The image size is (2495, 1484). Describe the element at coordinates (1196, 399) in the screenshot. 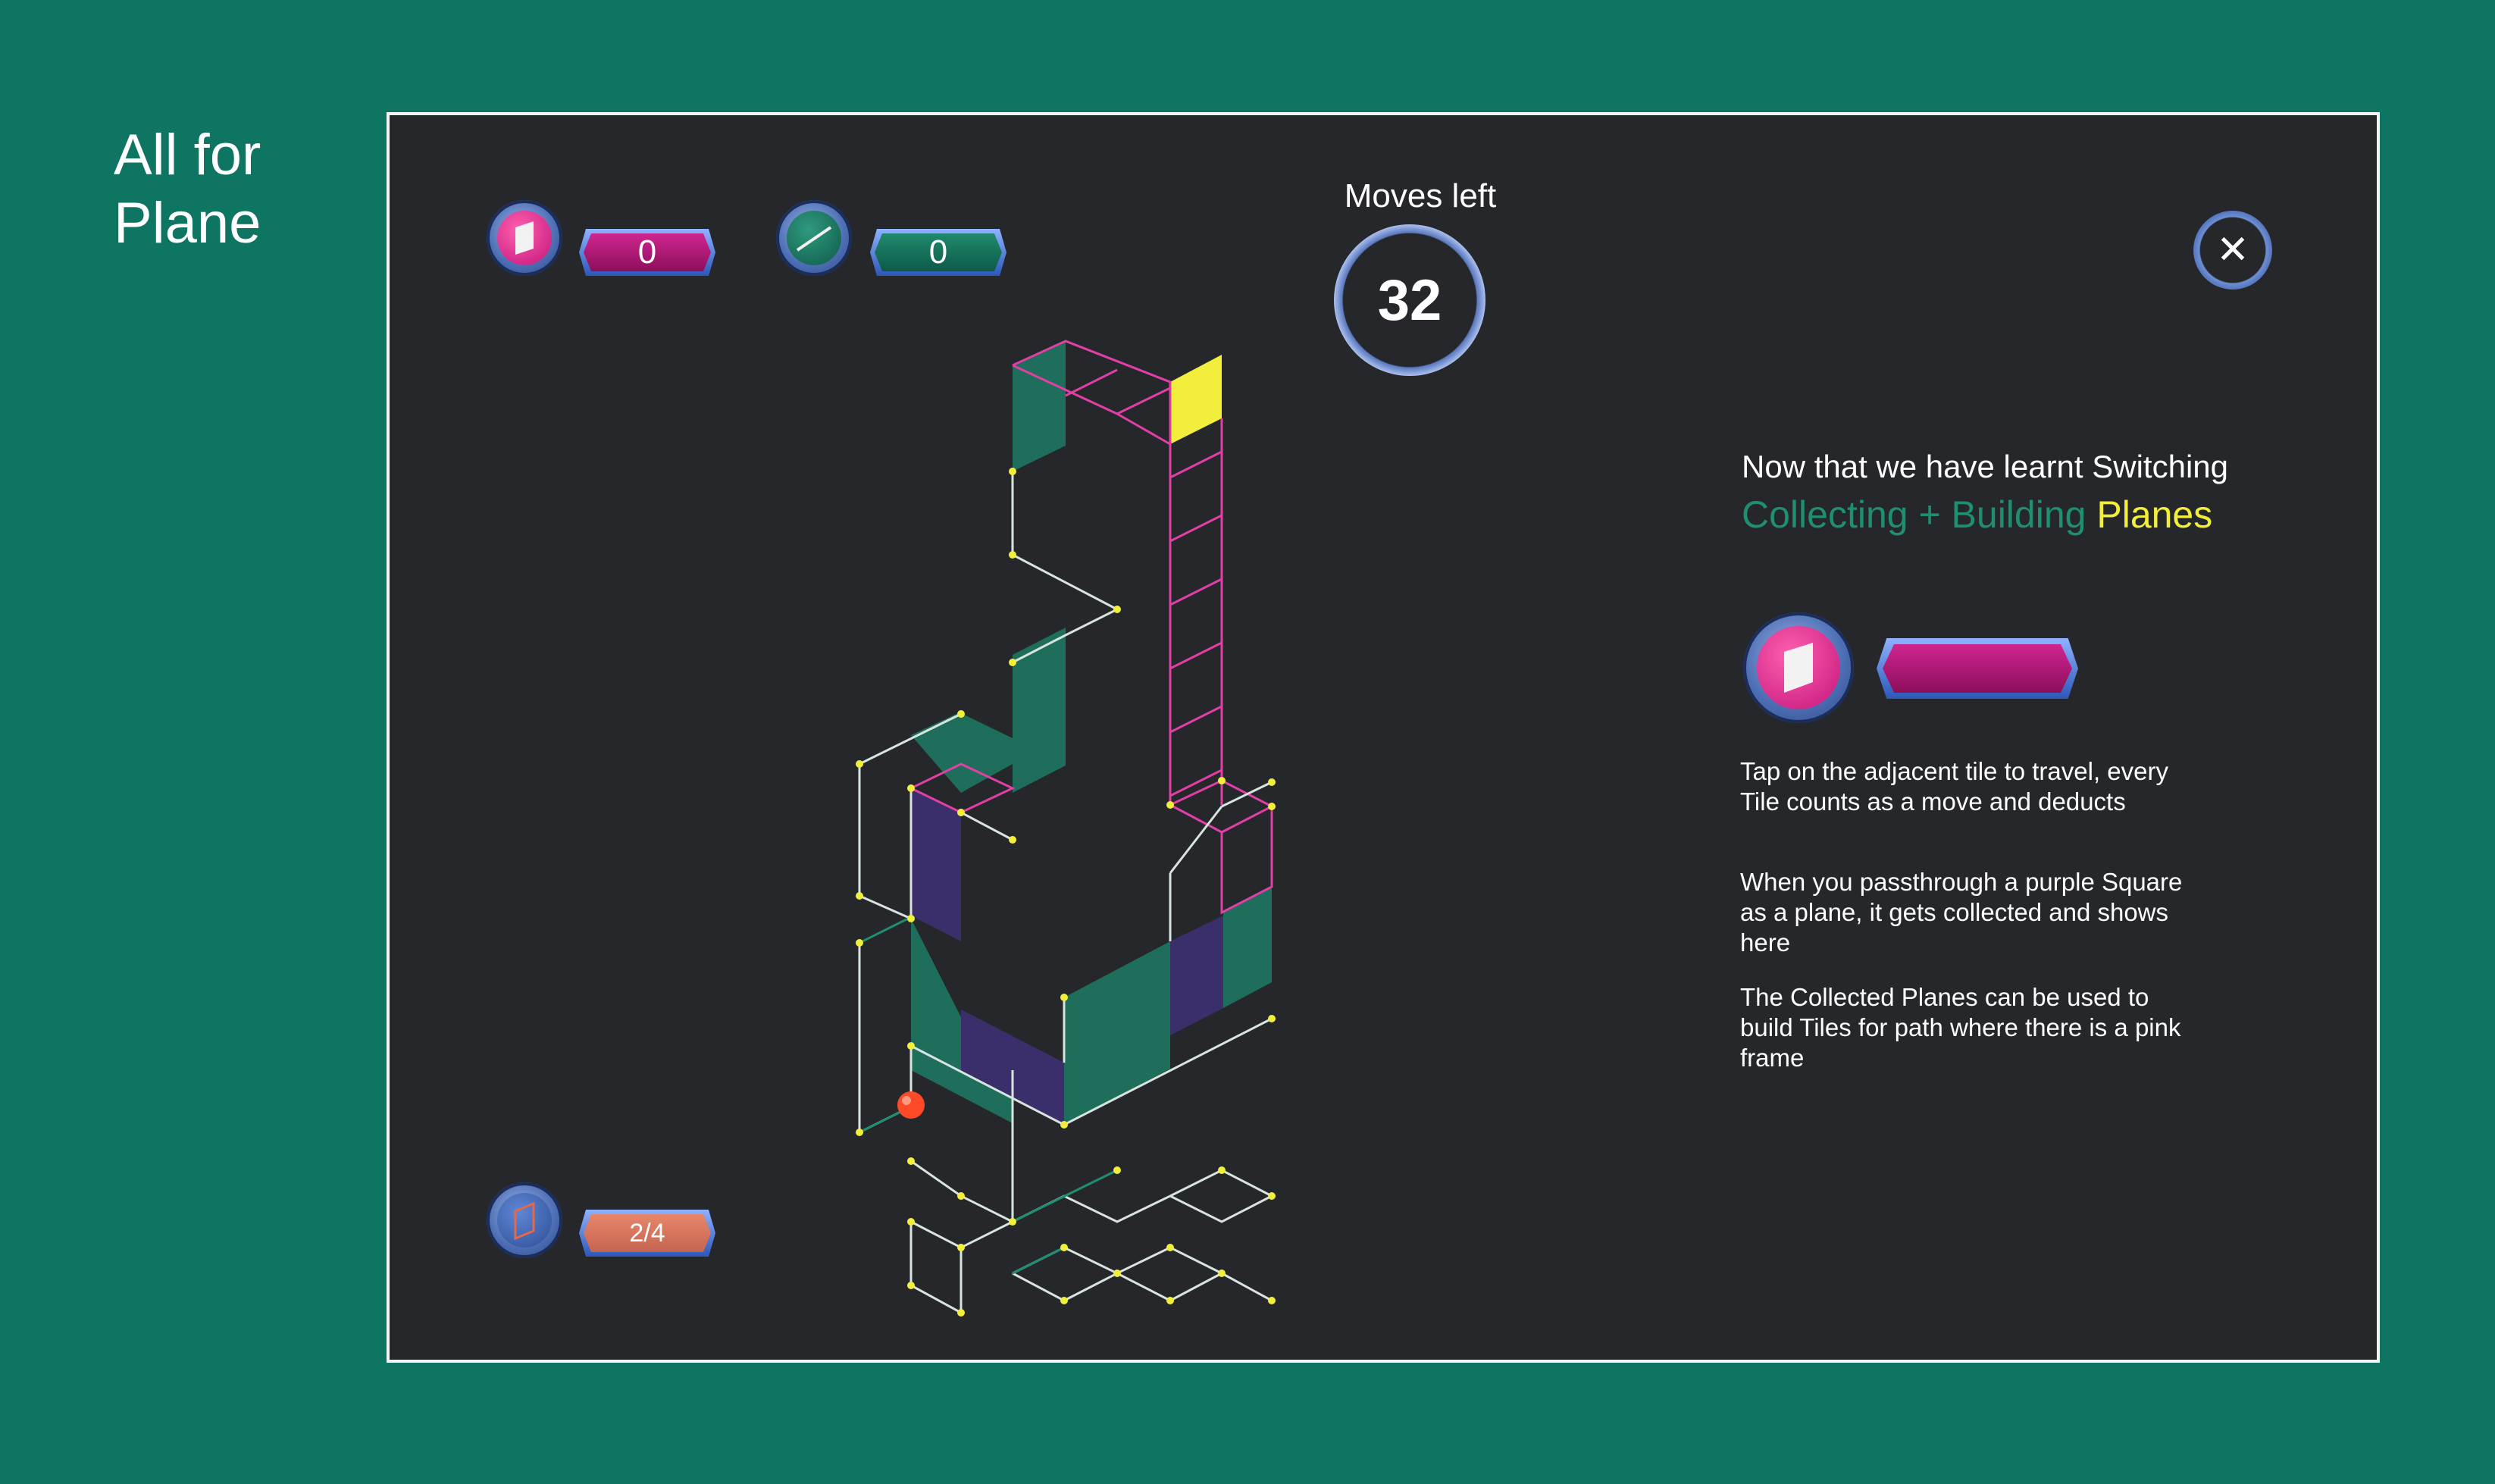

I see `goal-tile` at that location.